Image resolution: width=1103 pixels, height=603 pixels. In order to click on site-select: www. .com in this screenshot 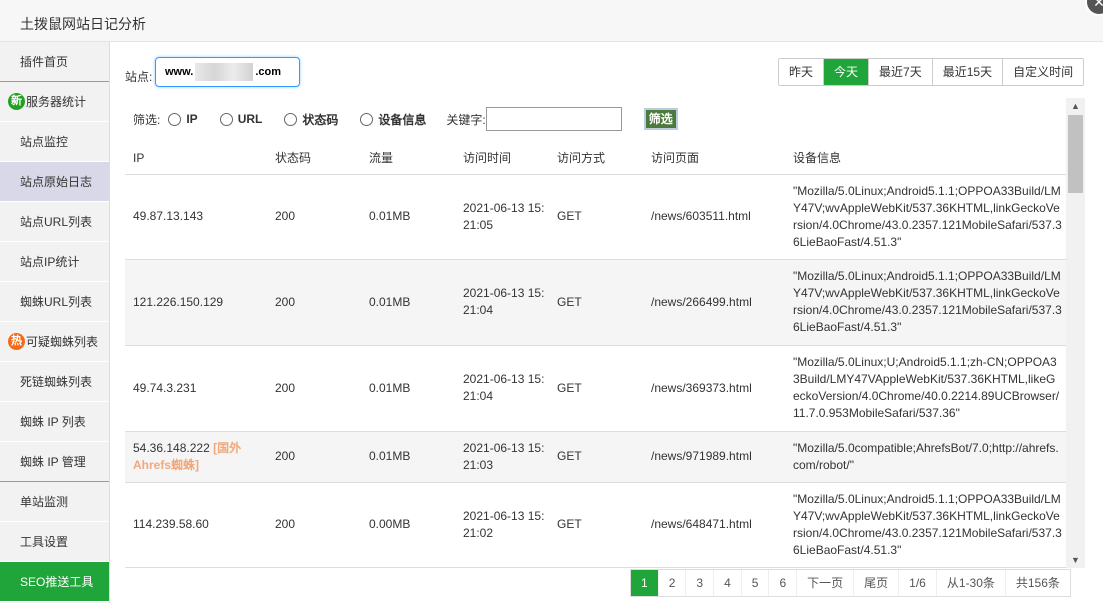, I will do `click(227, 72)`.